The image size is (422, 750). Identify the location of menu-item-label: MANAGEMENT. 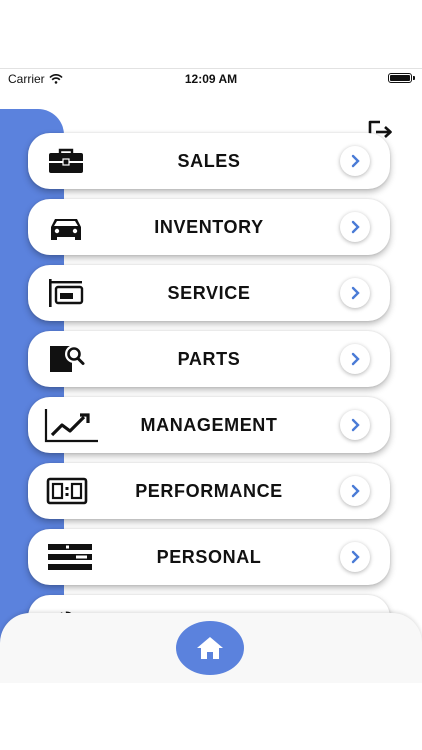
(209, 425).